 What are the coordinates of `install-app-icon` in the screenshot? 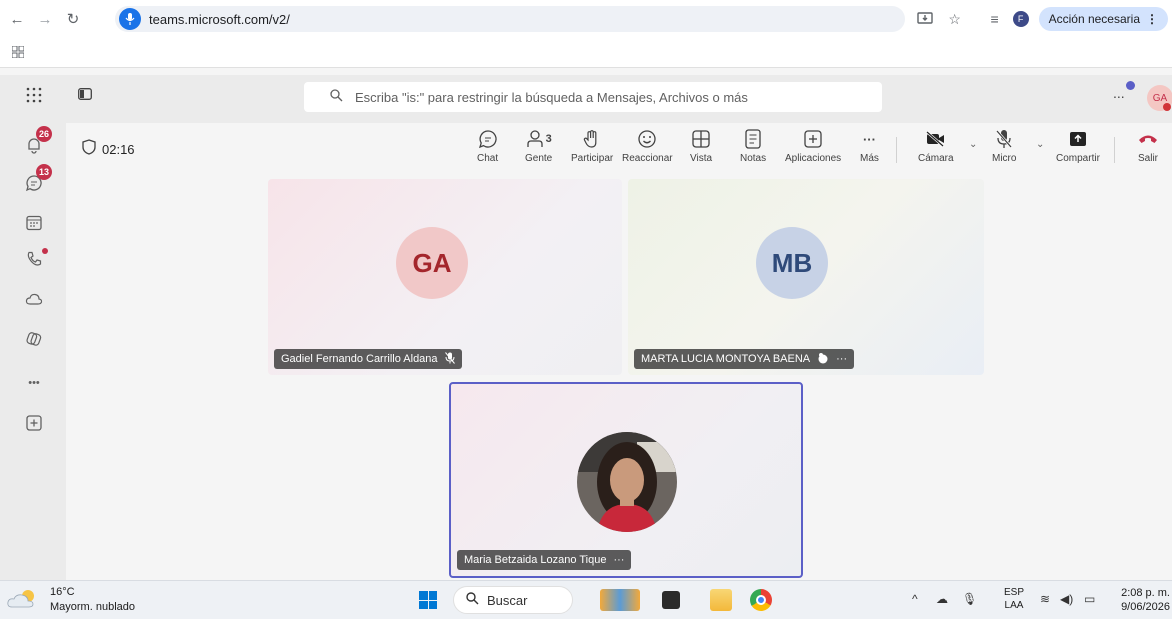 It's located at (925, 19).